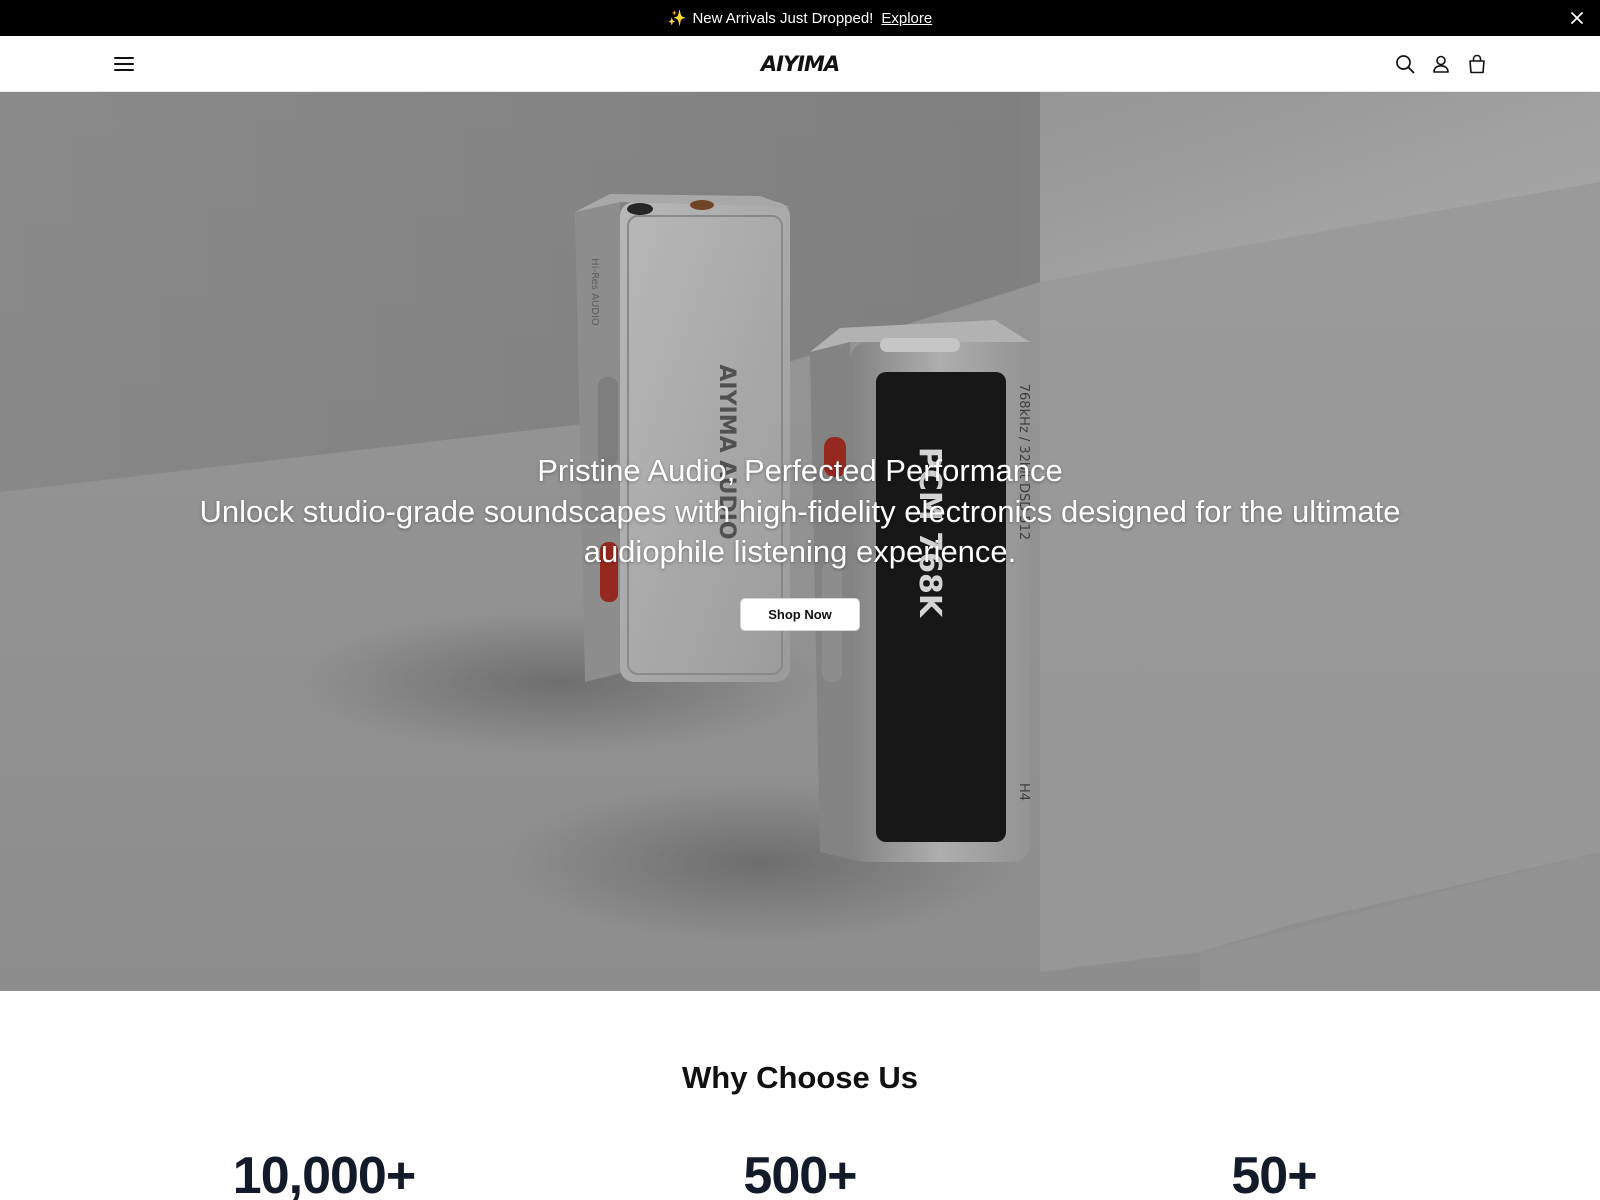 The width and height of the screenshot is (1600, 1200). Describe the element at coordinates (677, 18) in the screenshot. I see `sparkle-icon: ✨` at that location.